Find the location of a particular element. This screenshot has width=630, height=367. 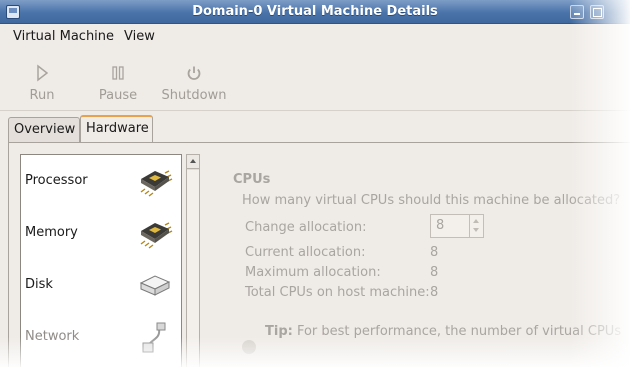

spinner-arrows-icon is located at coordinates (476, 226).